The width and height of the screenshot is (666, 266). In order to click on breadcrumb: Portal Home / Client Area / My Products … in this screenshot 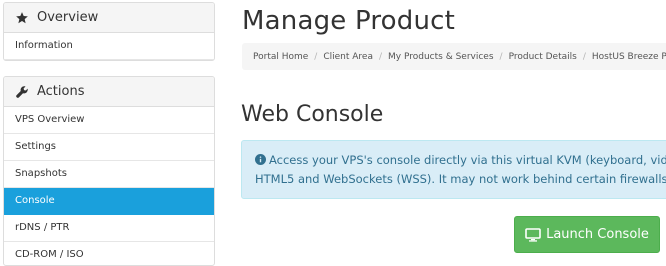, I will do `click(454, 56)`.